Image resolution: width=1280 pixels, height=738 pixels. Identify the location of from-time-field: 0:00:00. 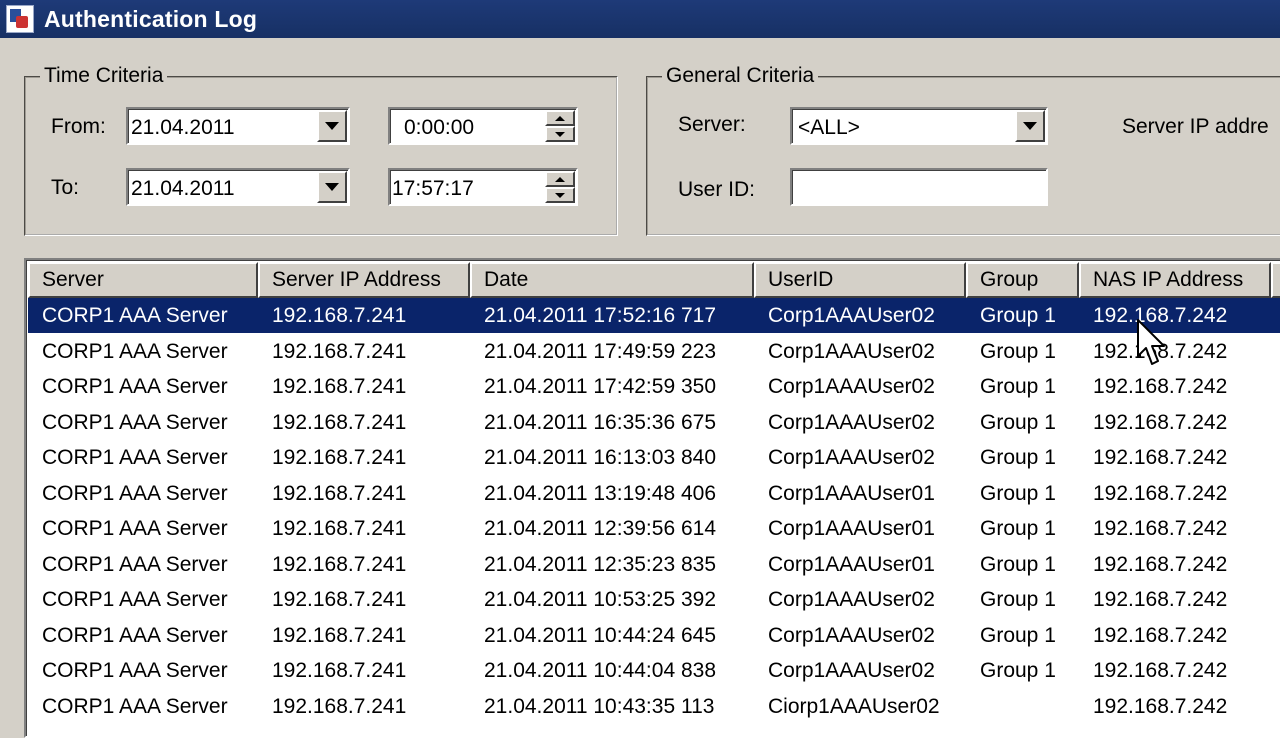
(483, 126).